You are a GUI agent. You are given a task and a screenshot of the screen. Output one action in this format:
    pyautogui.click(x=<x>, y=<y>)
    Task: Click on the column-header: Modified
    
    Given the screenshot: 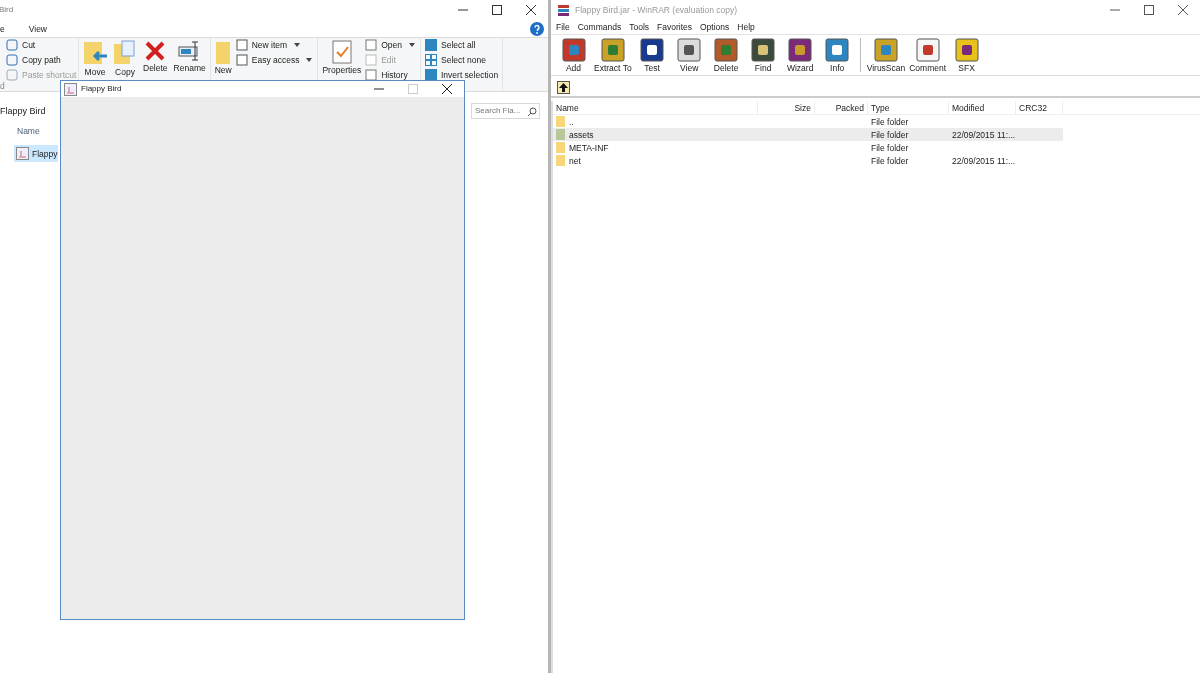 What is the action you would take?
    pyautogui.click(x=982, y=107)
    